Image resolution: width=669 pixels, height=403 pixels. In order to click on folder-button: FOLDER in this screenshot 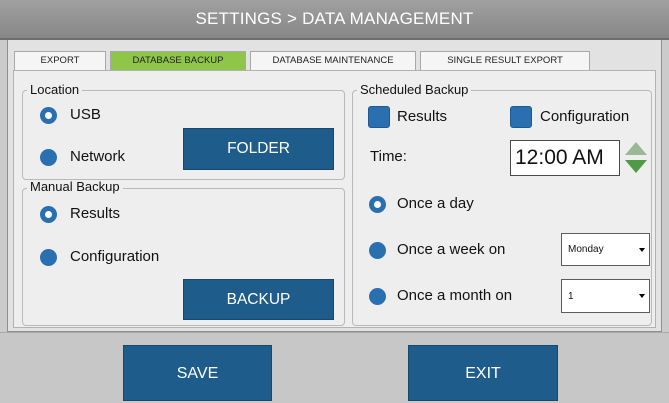, I will do `click(258, 149)`.